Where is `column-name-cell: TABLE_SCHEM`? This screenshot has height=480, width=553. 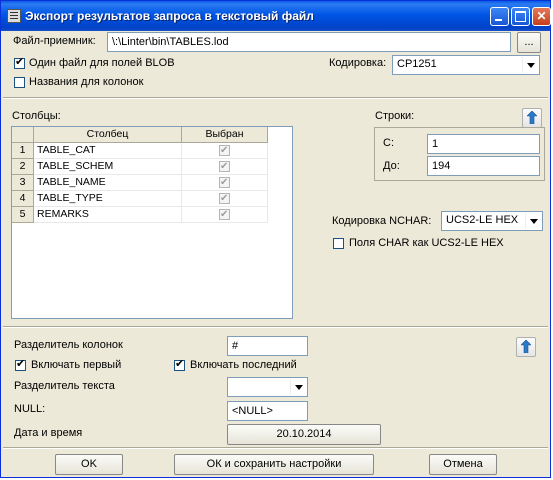
column-name-cell: TABLE_SCHEM is located at coordinates (108, 167).